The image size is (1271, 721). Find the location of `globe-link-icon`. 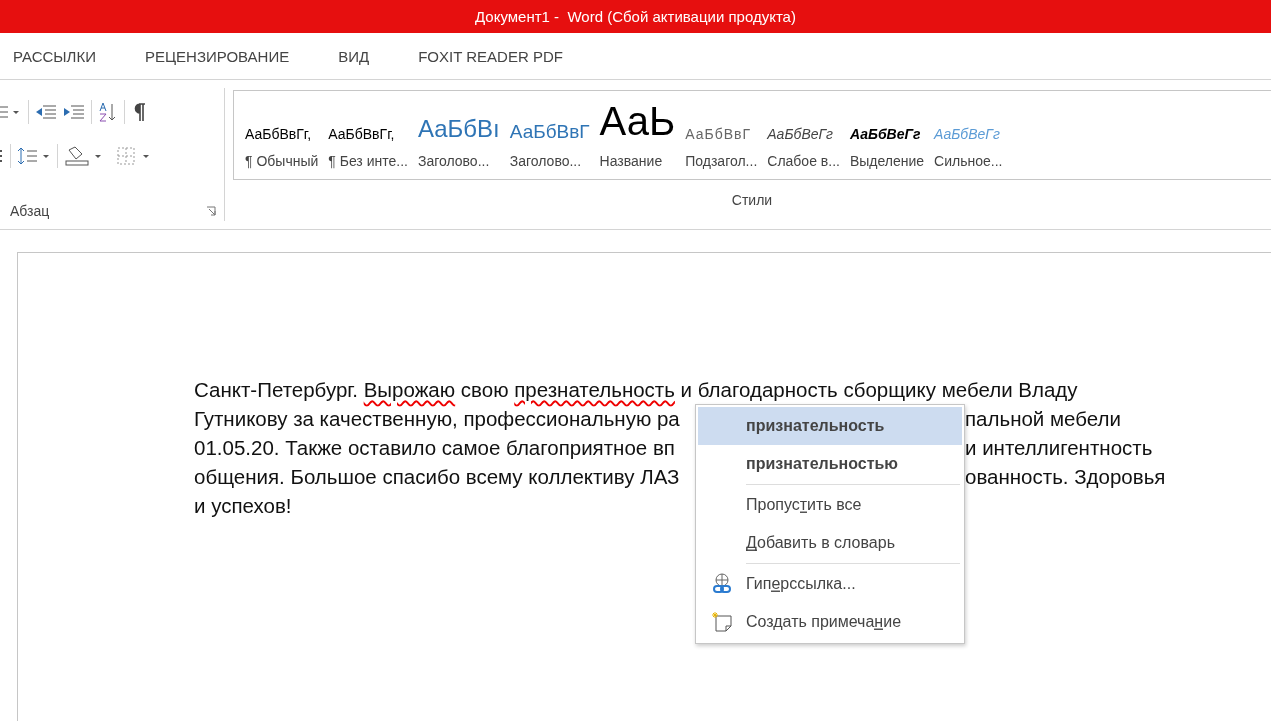

globe-link-icon is located at coordinates (722, 584).